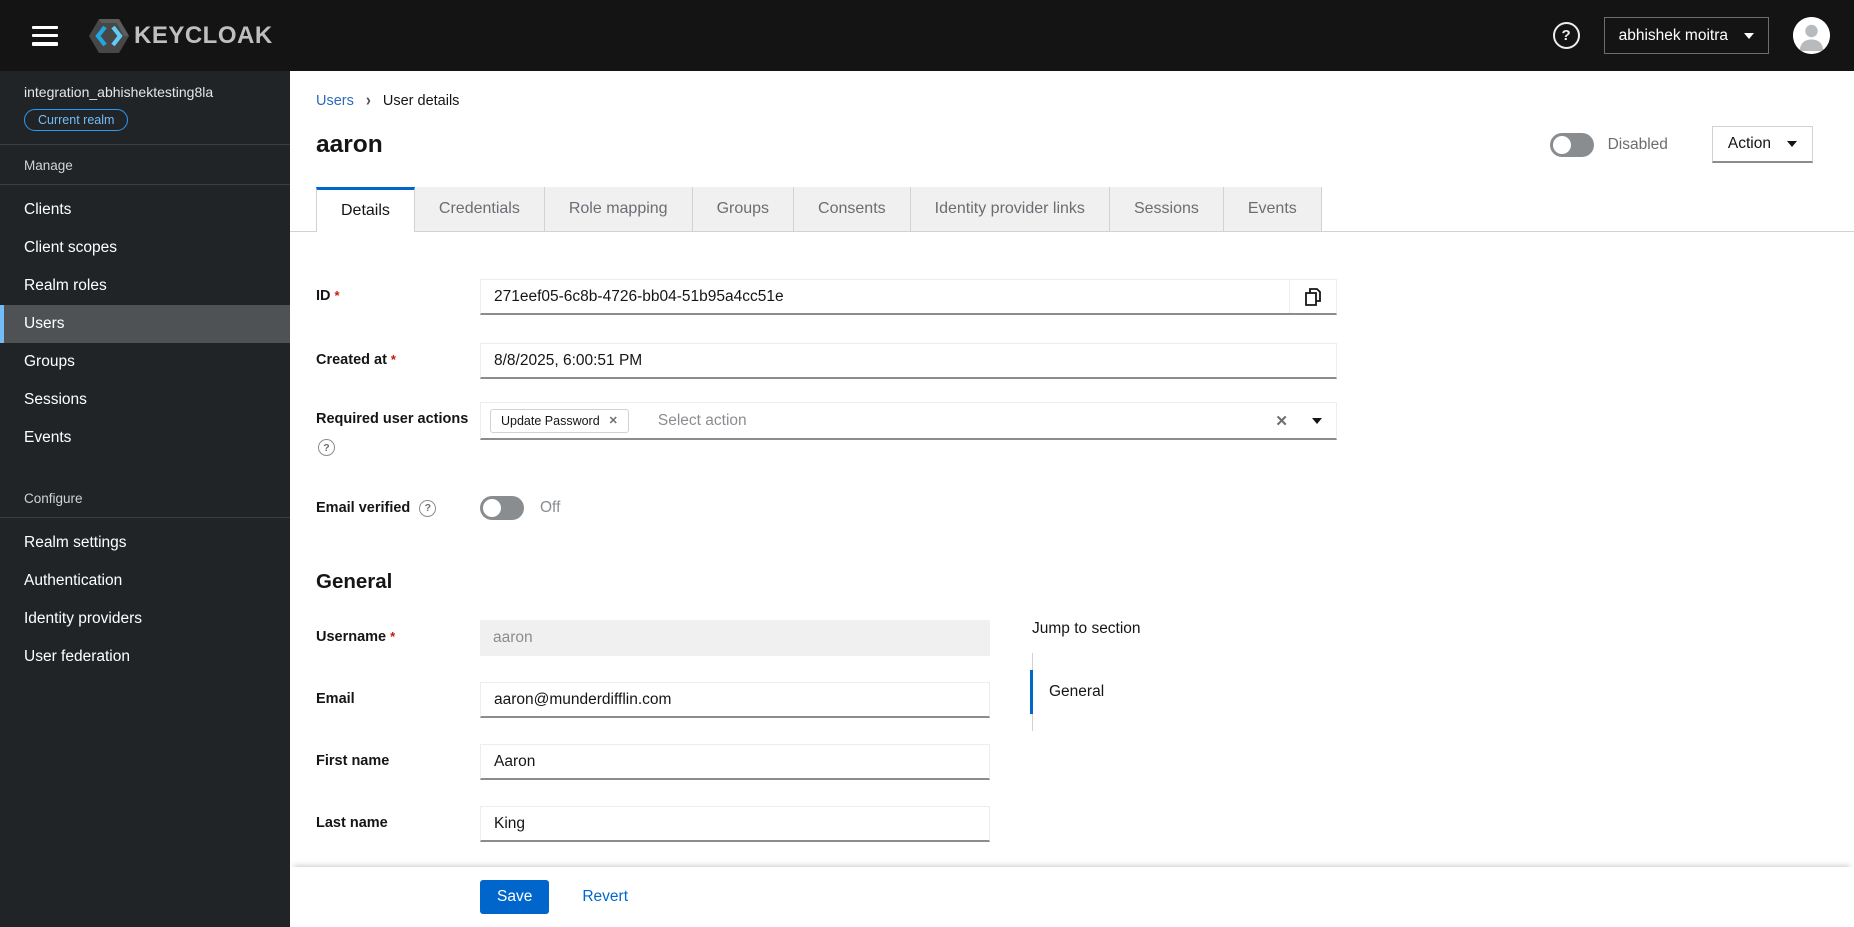 The width and height of the screenshot is (1854, 927). I want to click on breadcrumb: Users › User details, so click(1072, 91).